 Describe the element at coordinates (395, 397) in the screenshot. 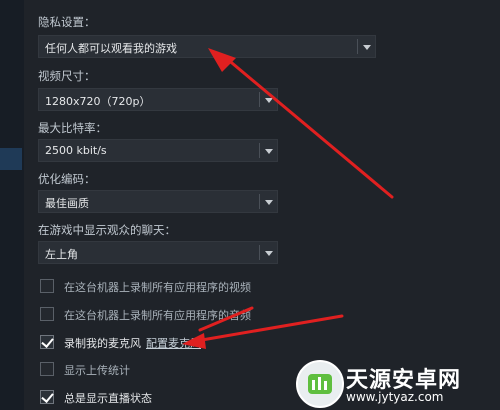

I see `watermark-url: www.jytyaz.com` at that location.